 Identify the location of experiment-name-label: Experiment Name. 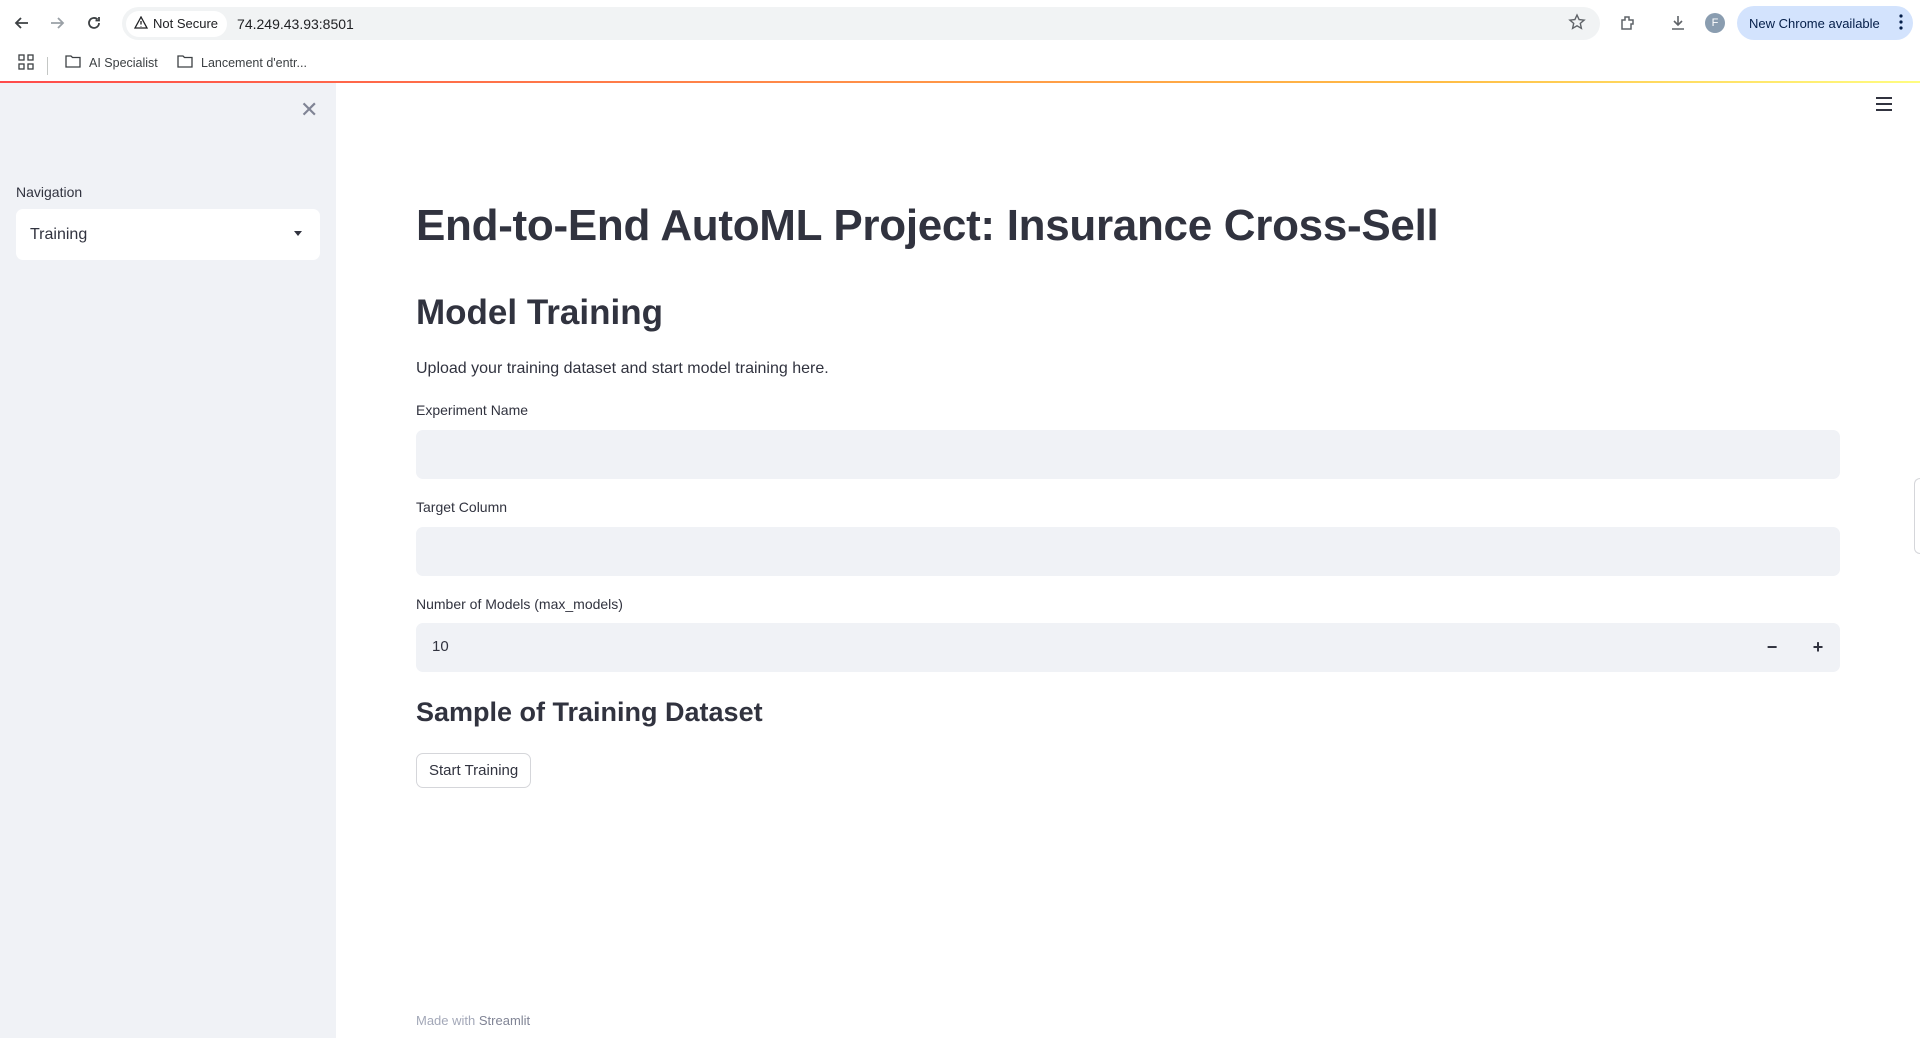
(472, 410).